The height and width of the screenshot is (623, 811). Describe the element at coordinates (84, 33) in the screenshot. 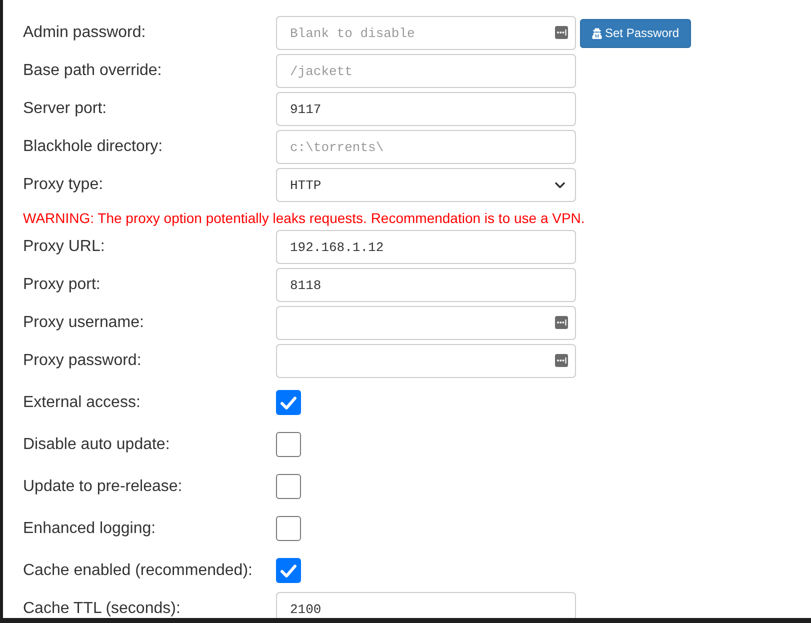

I see `field-label: Admin password:` at that location.